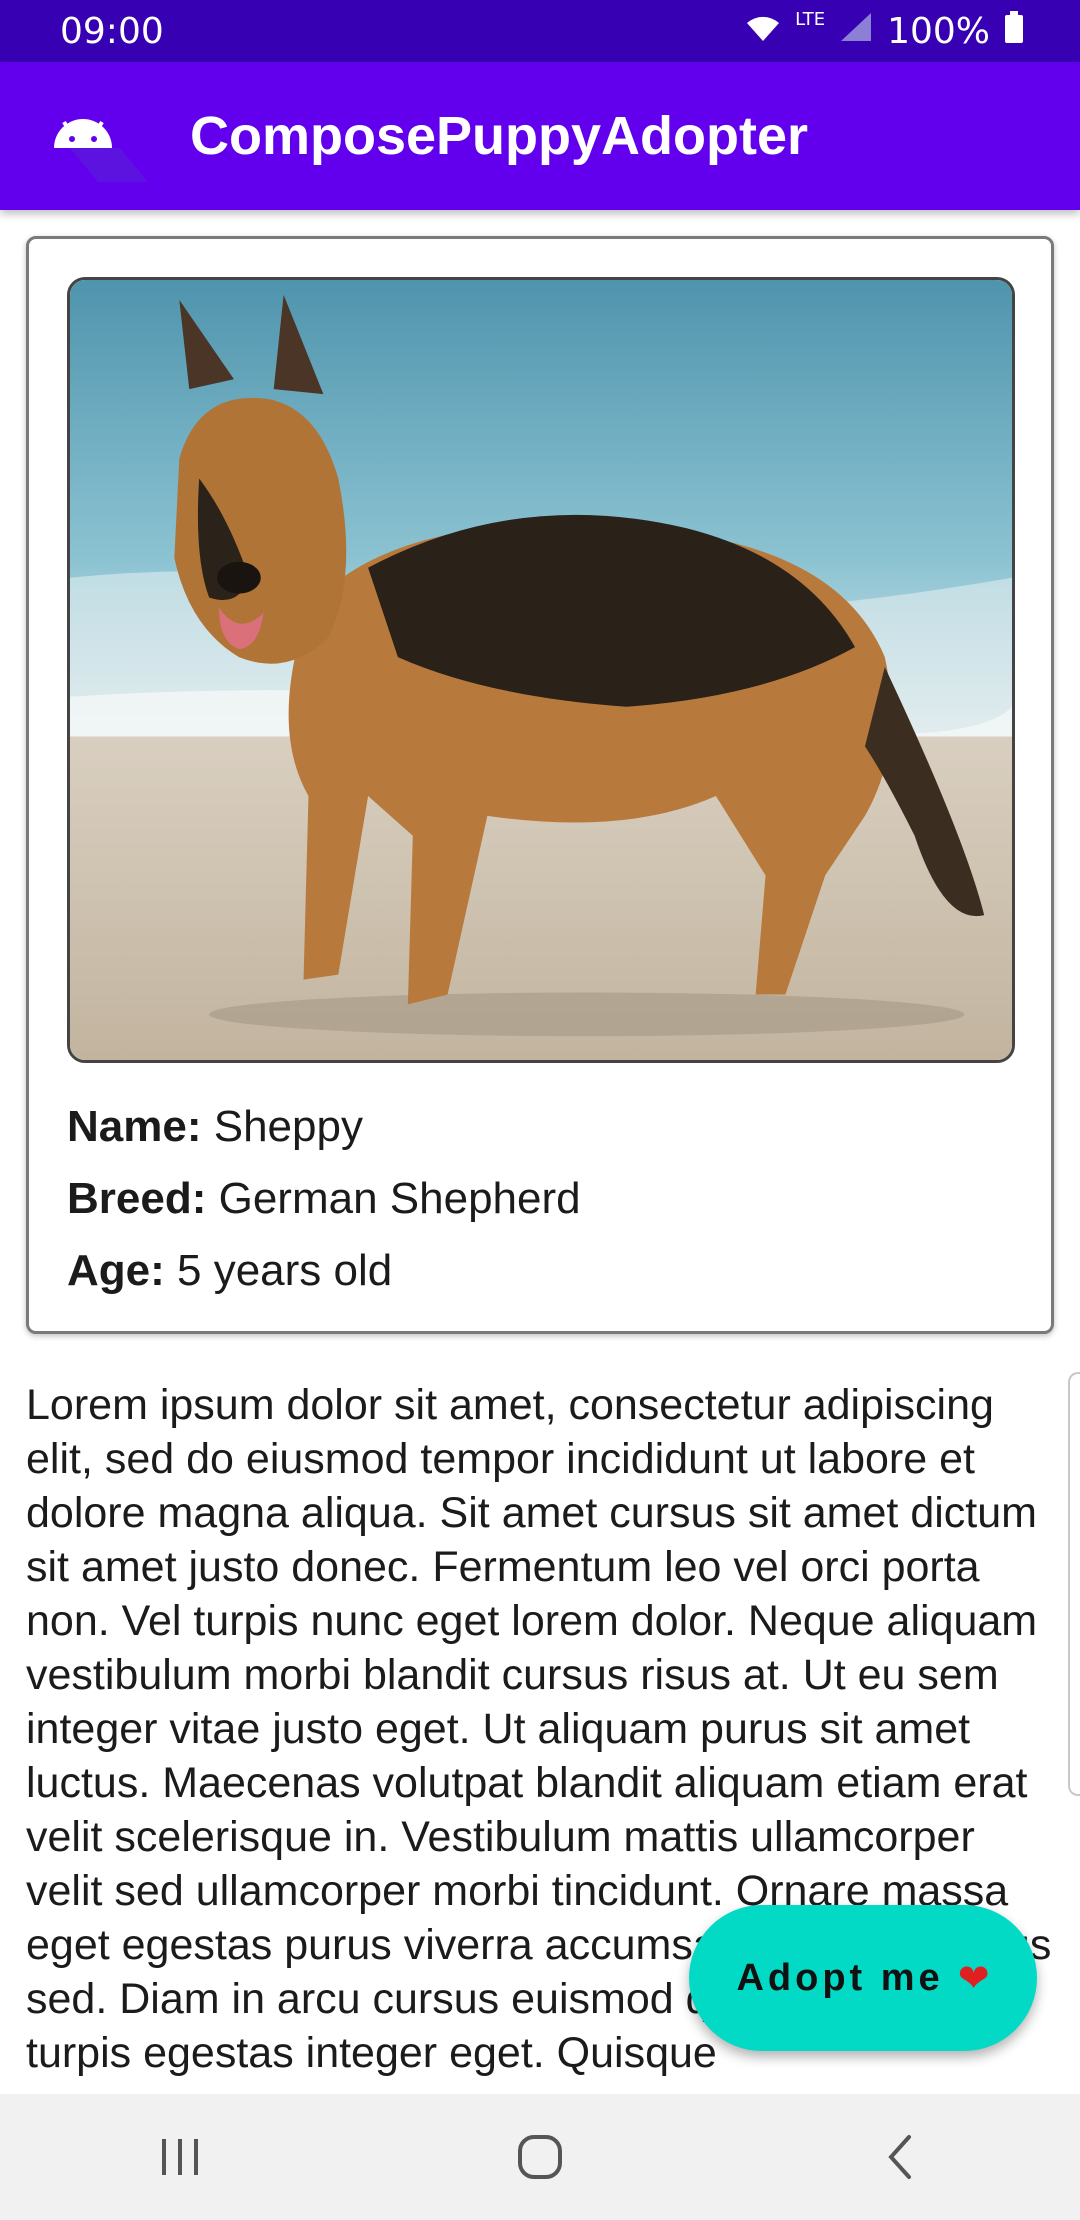  Describe the element at coordinates (810, 19) in the screenshot. I see `network-type: LTE` at that location.